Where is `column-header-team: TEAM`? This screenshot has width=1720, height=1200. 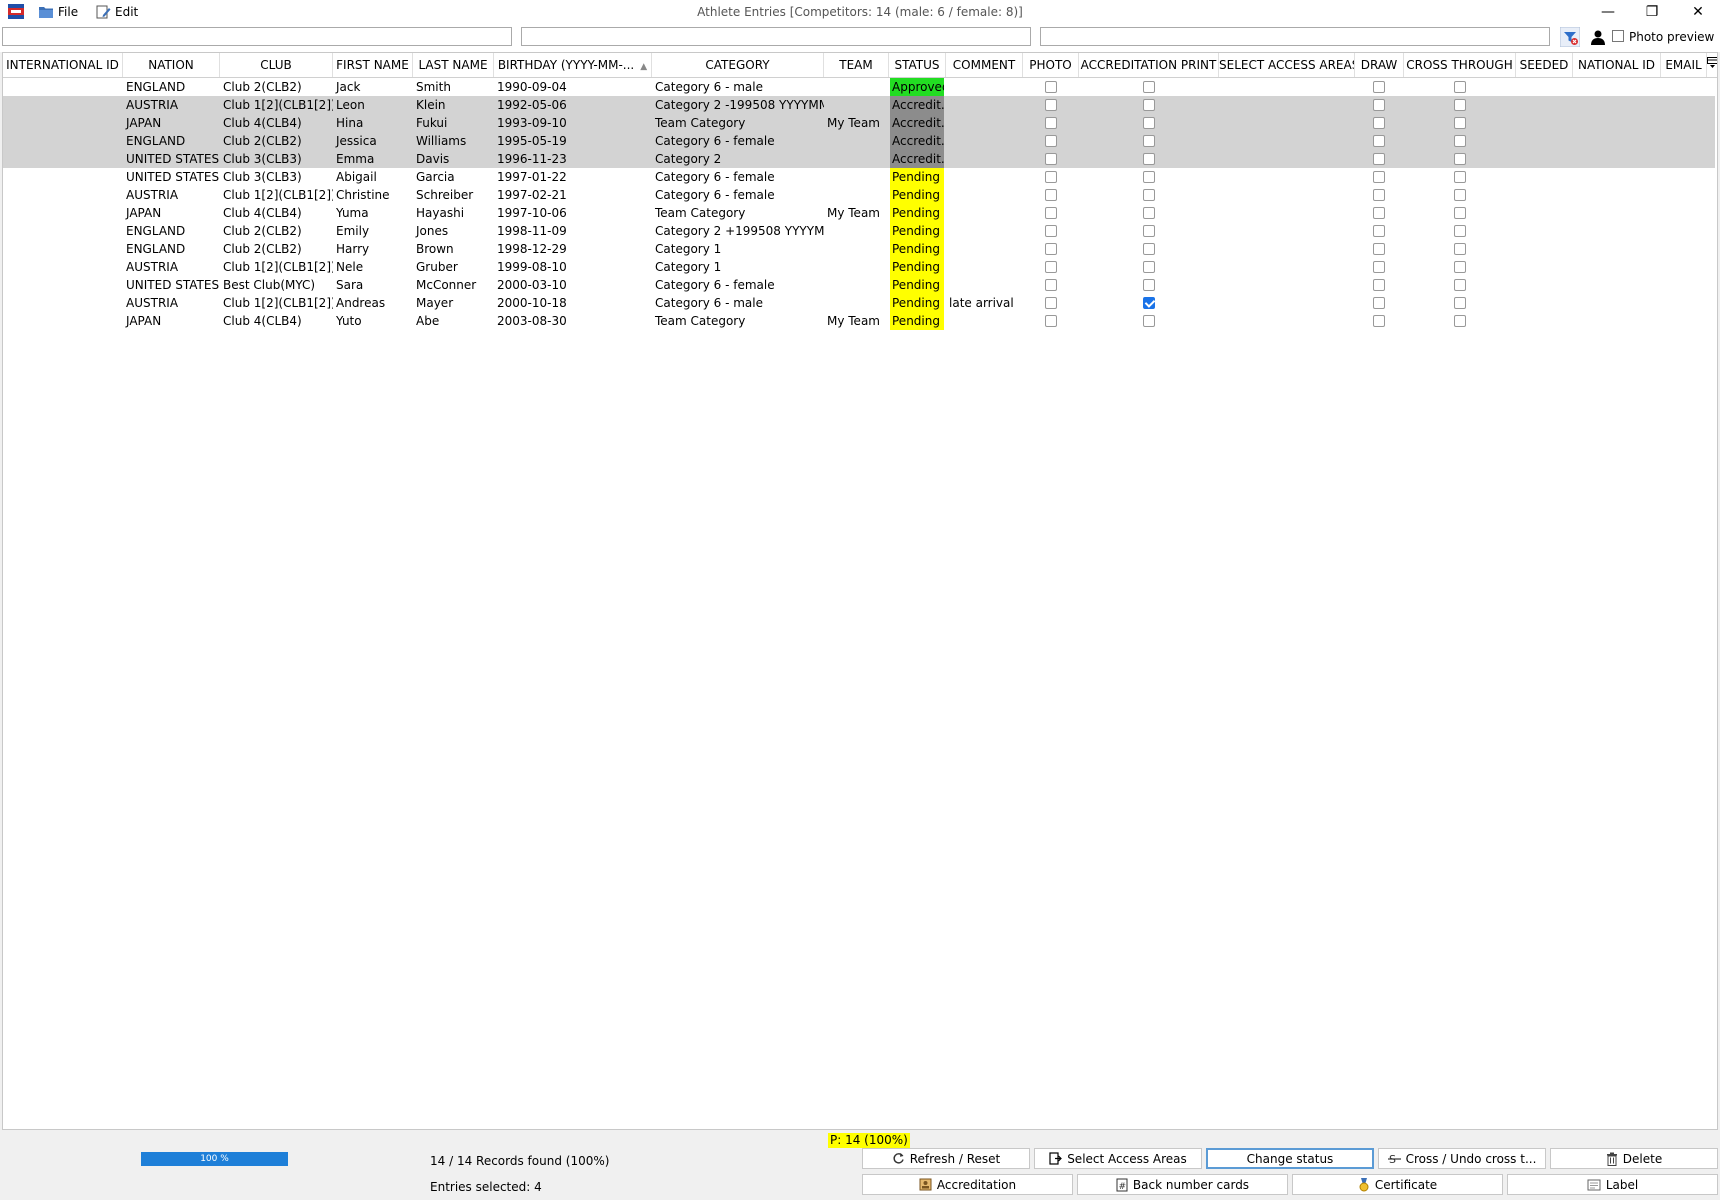 column-header-team: TEAM is located at coordinates (856, 65).